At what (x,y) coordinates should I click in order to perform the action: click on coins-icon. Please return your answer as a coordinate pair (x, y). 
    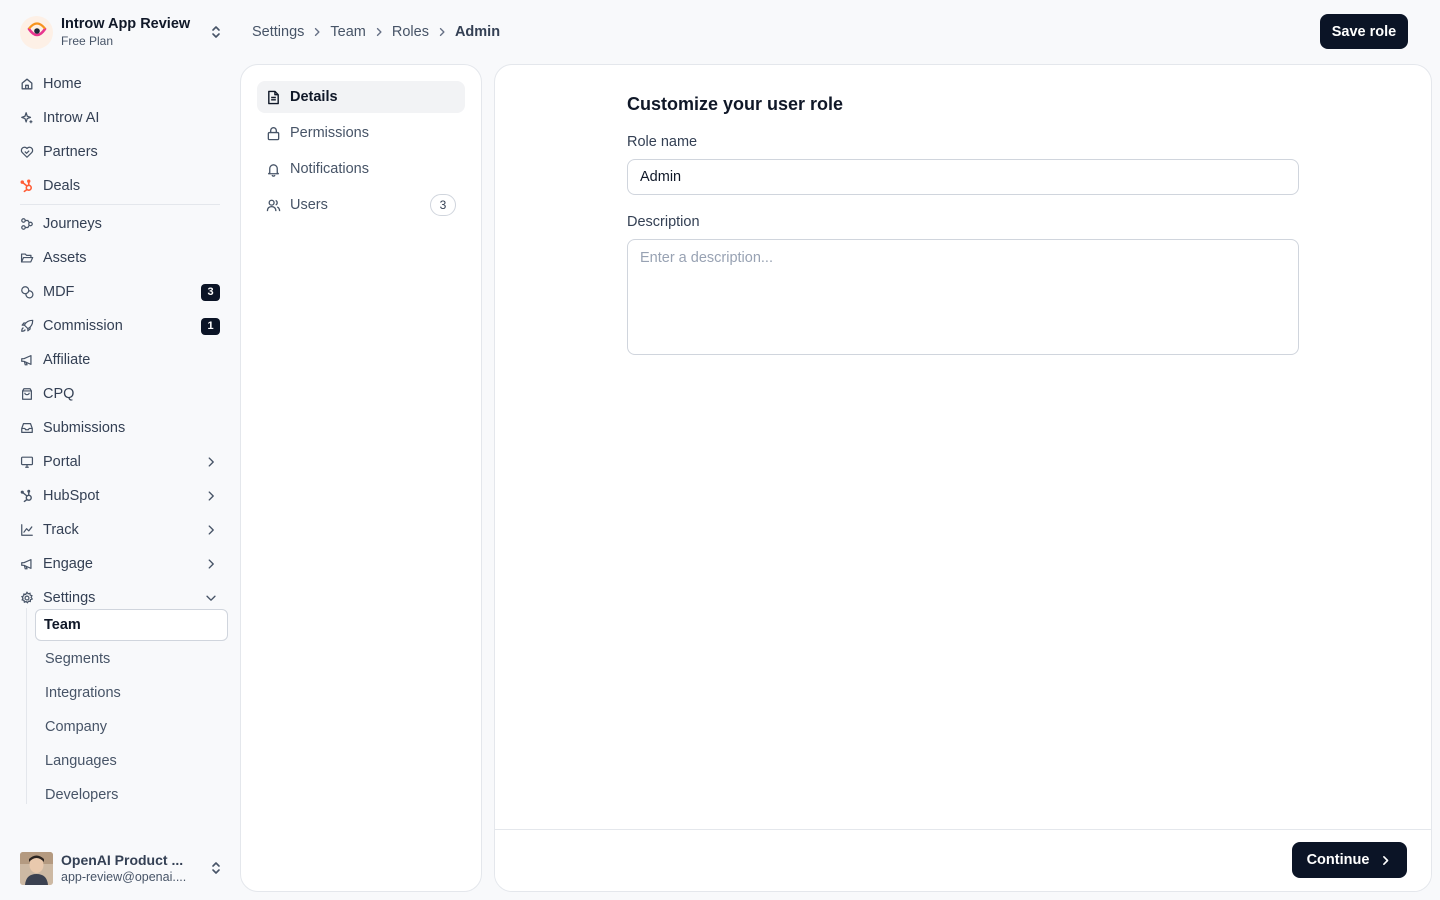
    Looking at the image, I should click on (27, 292).